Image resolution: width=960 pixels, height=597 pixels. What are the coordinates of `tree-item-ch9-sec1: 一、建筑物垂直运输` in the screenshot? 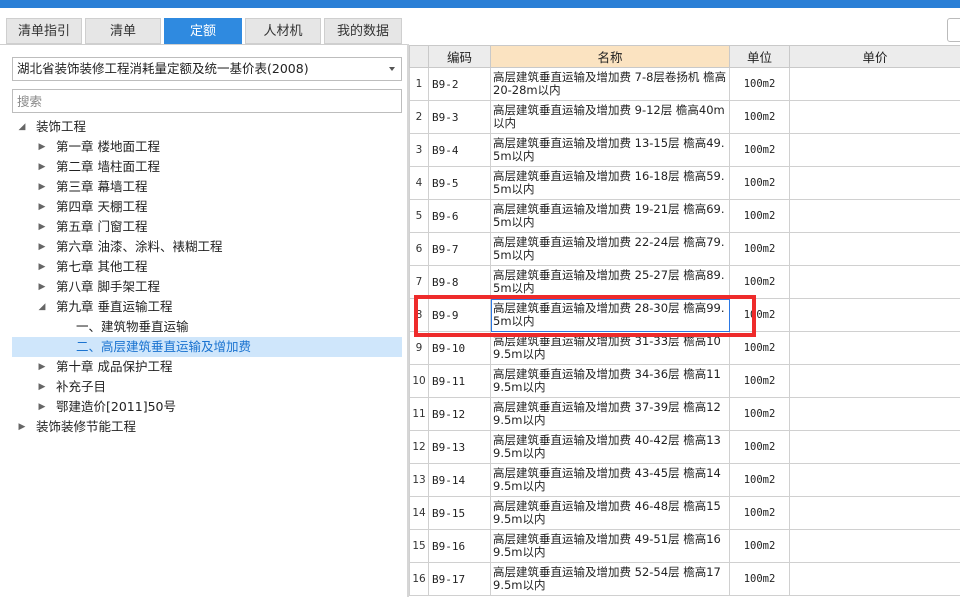 It's located at (203, 327).